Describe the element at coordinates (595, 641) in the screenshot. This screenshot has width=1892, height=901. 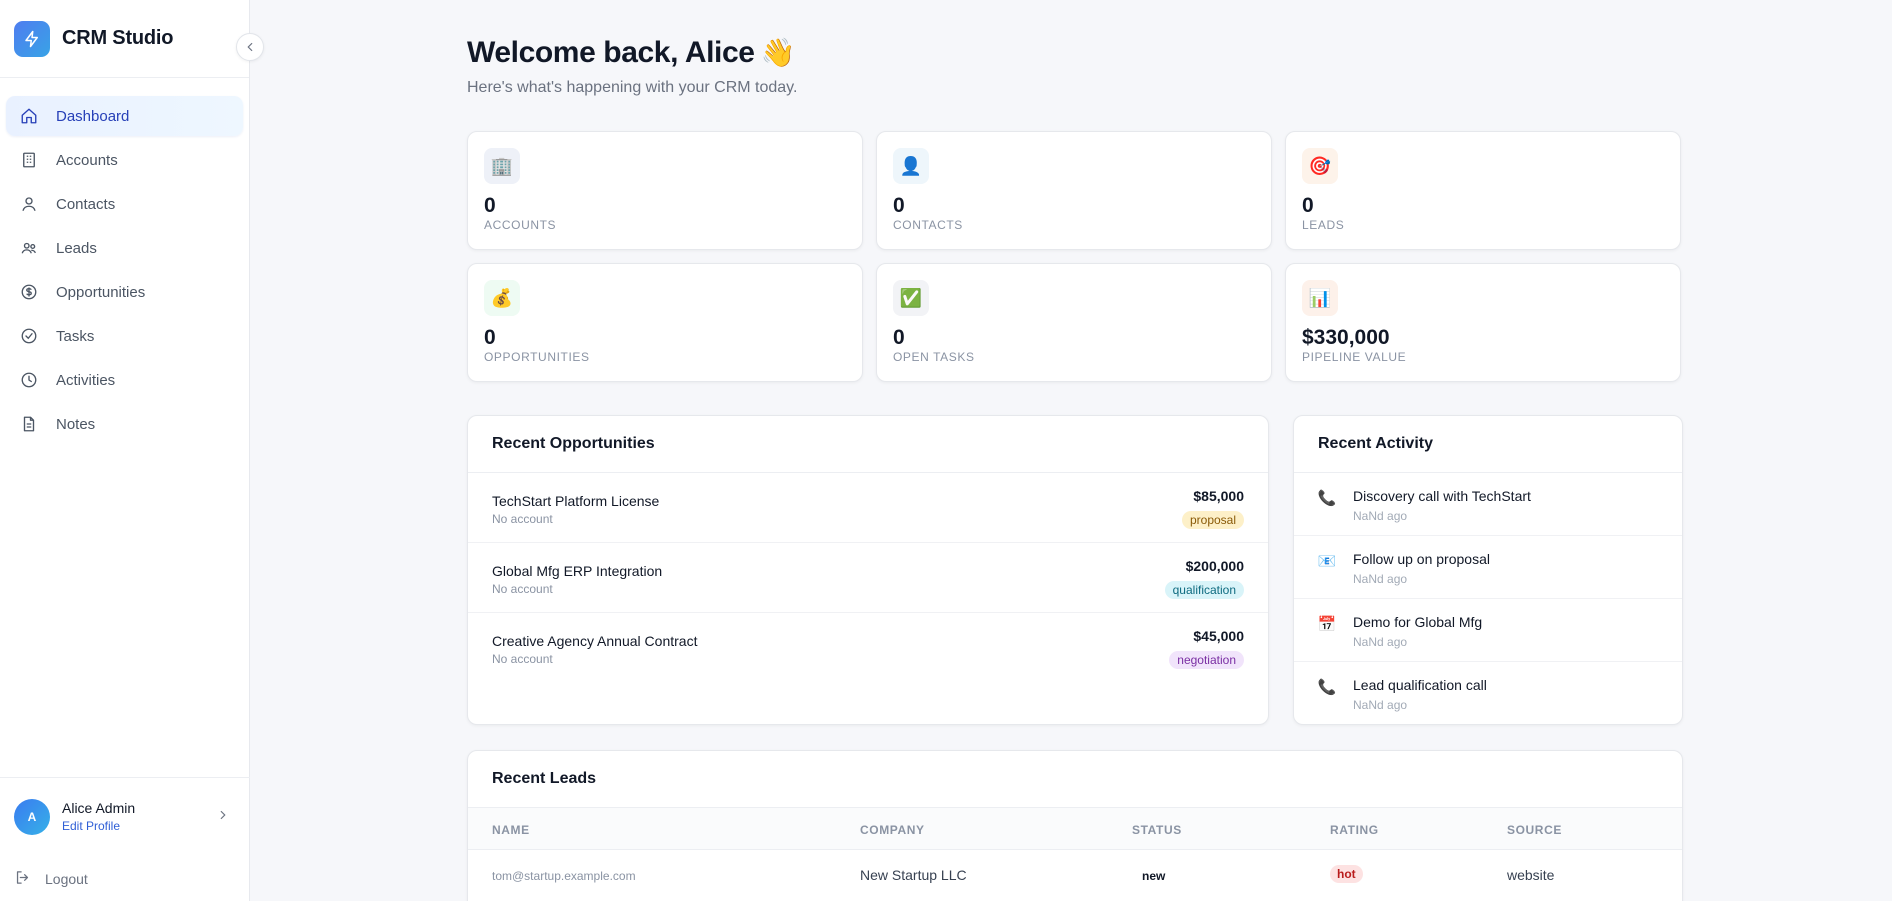
I see `opportunity-name: Creative Agency Annual Contract` at that location.